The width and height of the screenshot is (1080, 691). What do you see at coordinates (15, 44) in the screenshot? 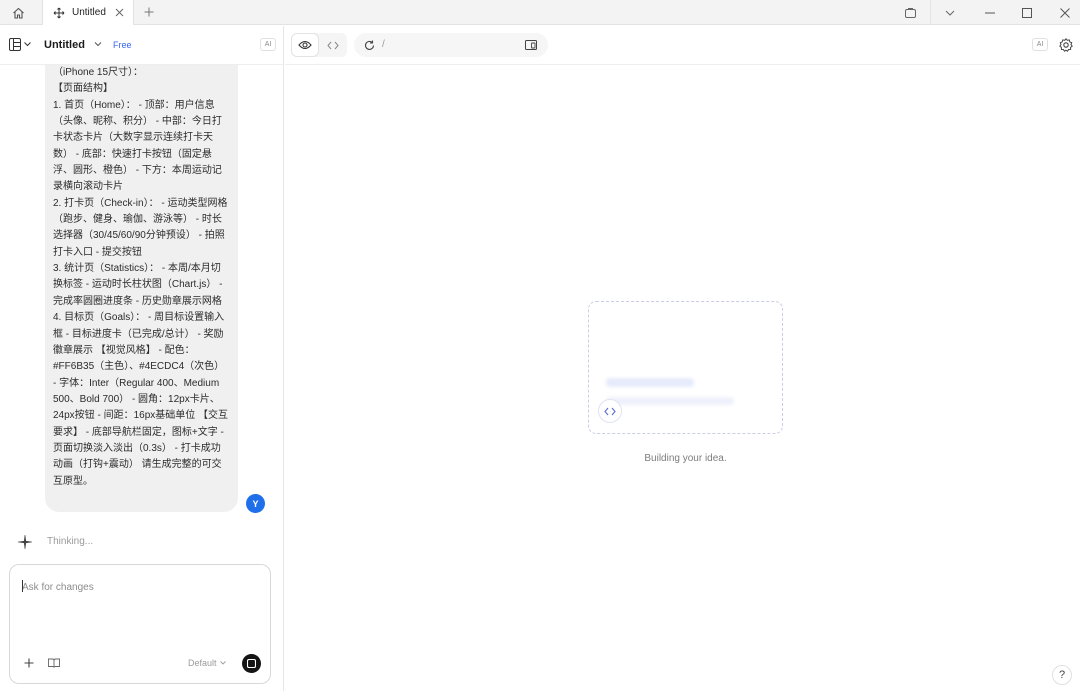
I see `layout-icon` at bounding box center [15, 44].